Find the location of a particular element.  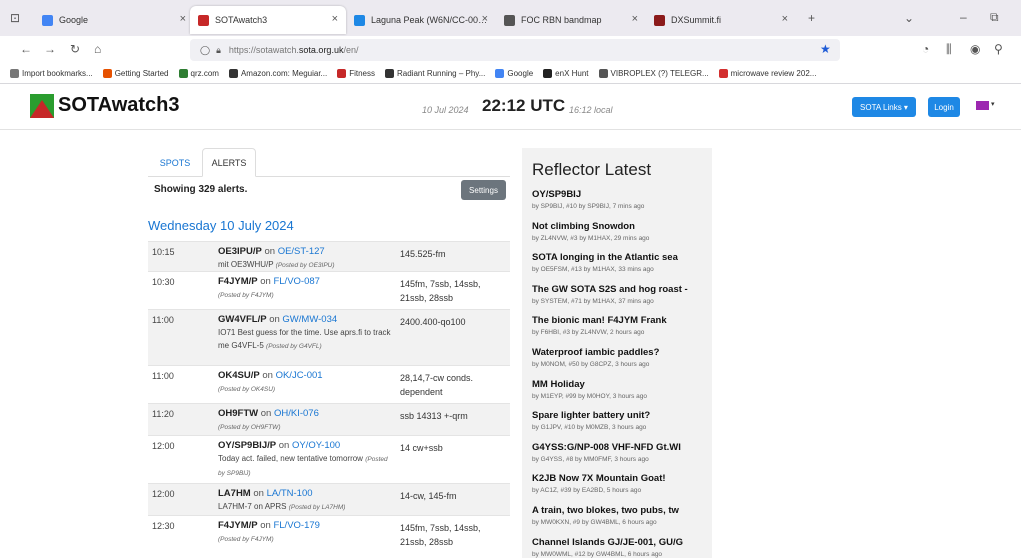

maximize-icon: ⧉ is located at coordinates (994, 17).